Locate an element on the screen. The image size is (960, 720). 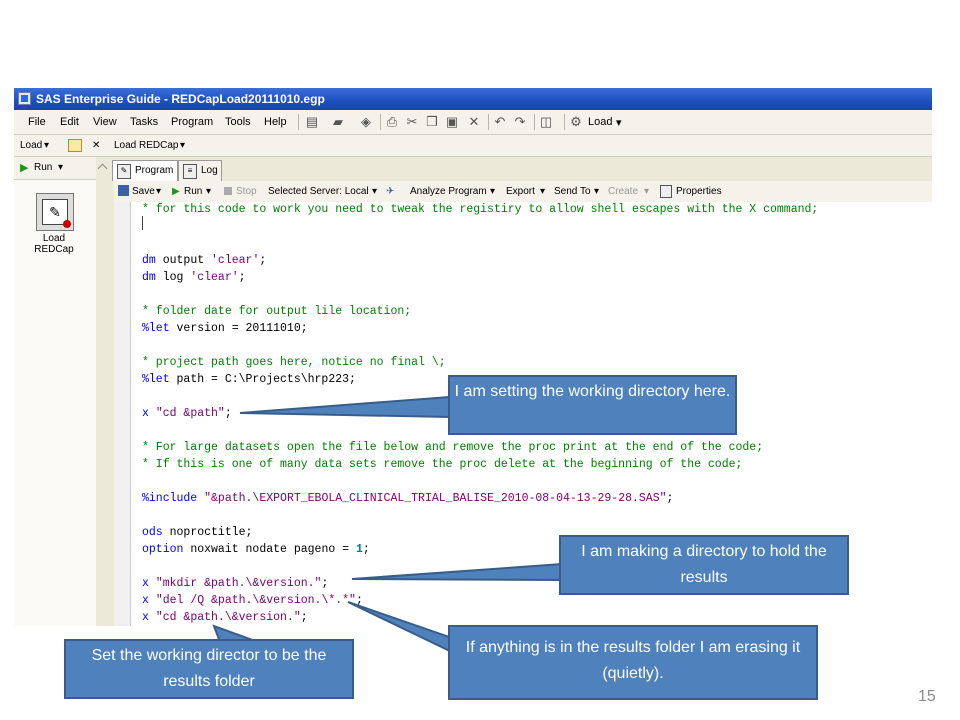
callout-pointer-mkdir is located at coordinates (457, 572).